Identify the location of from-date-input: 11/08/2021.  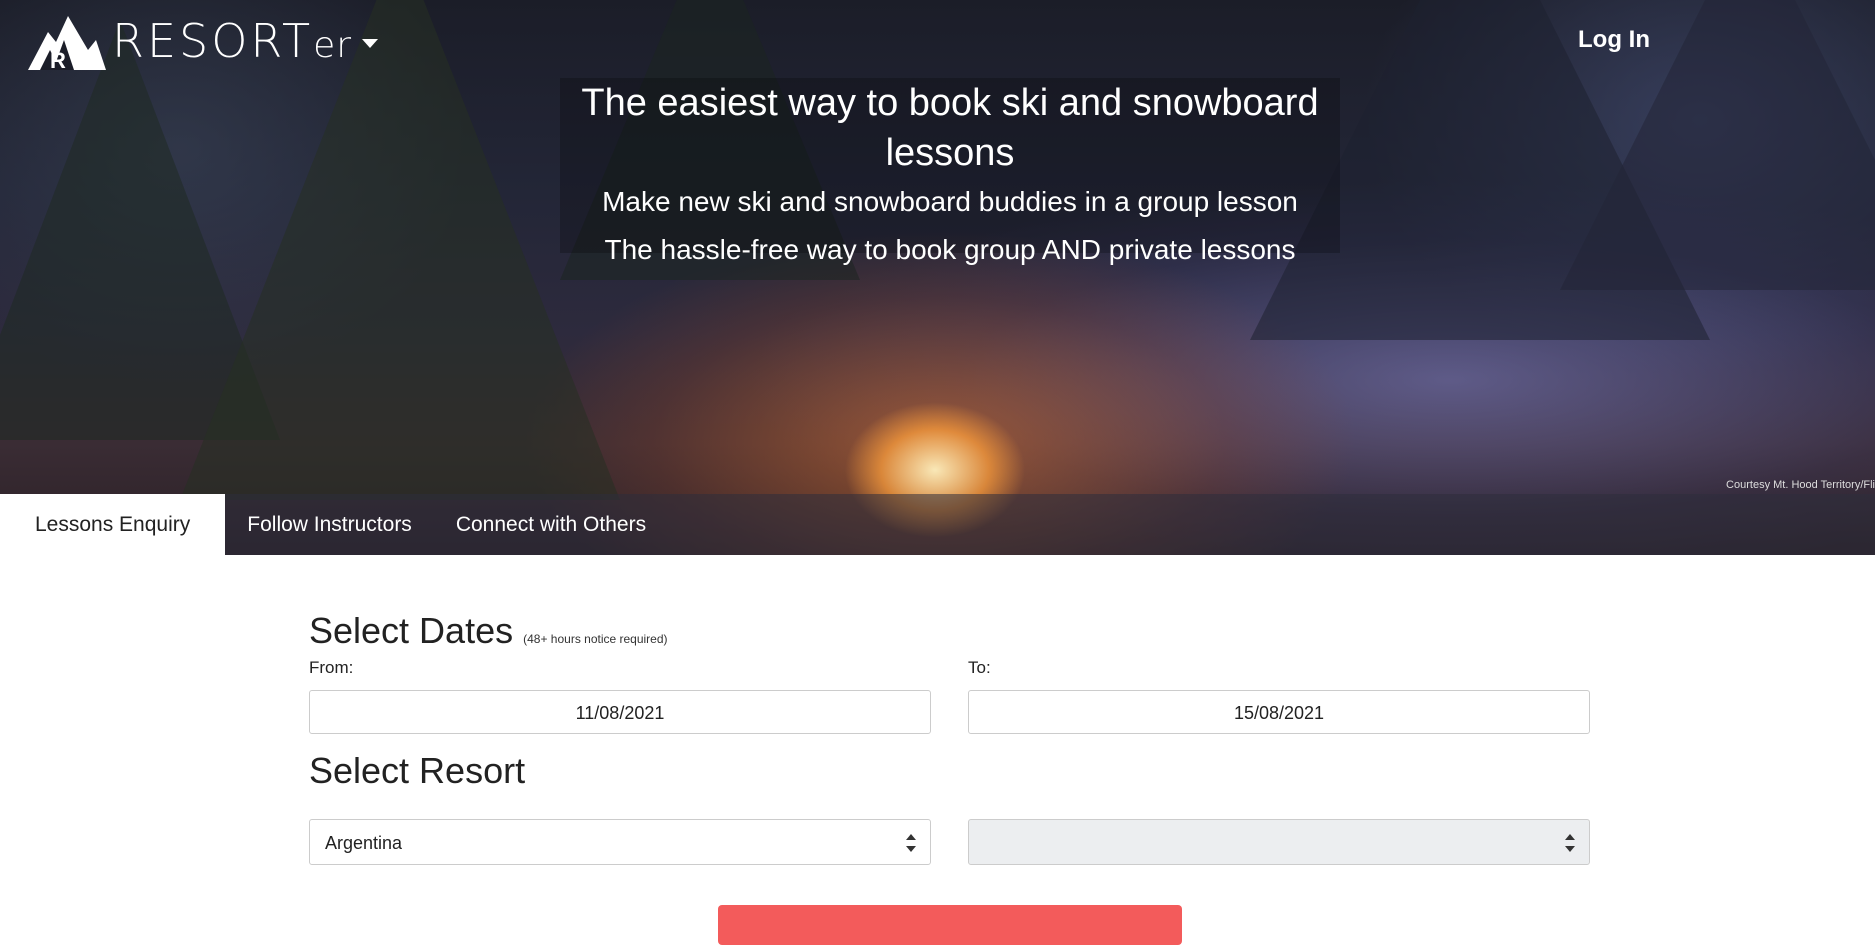
(620, 712).